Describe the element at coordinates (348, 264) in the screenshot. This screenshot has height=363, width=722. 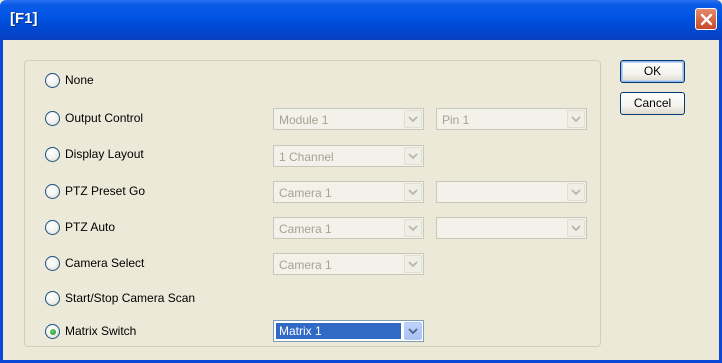
I see `camera-select-select: Camera 1` at that location.